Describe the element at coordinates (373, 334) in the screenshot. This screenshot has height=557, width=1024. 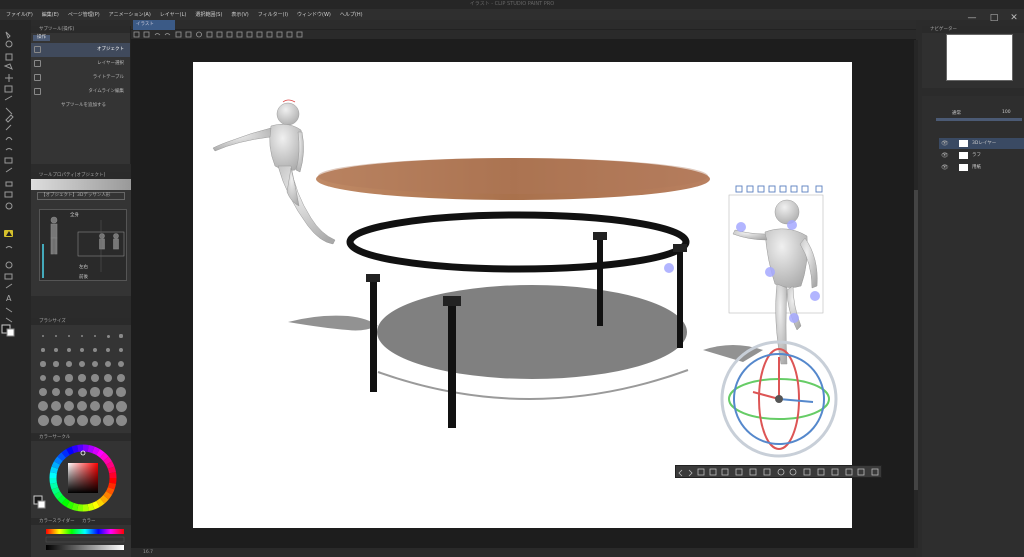
I see `table-leg` at that location.